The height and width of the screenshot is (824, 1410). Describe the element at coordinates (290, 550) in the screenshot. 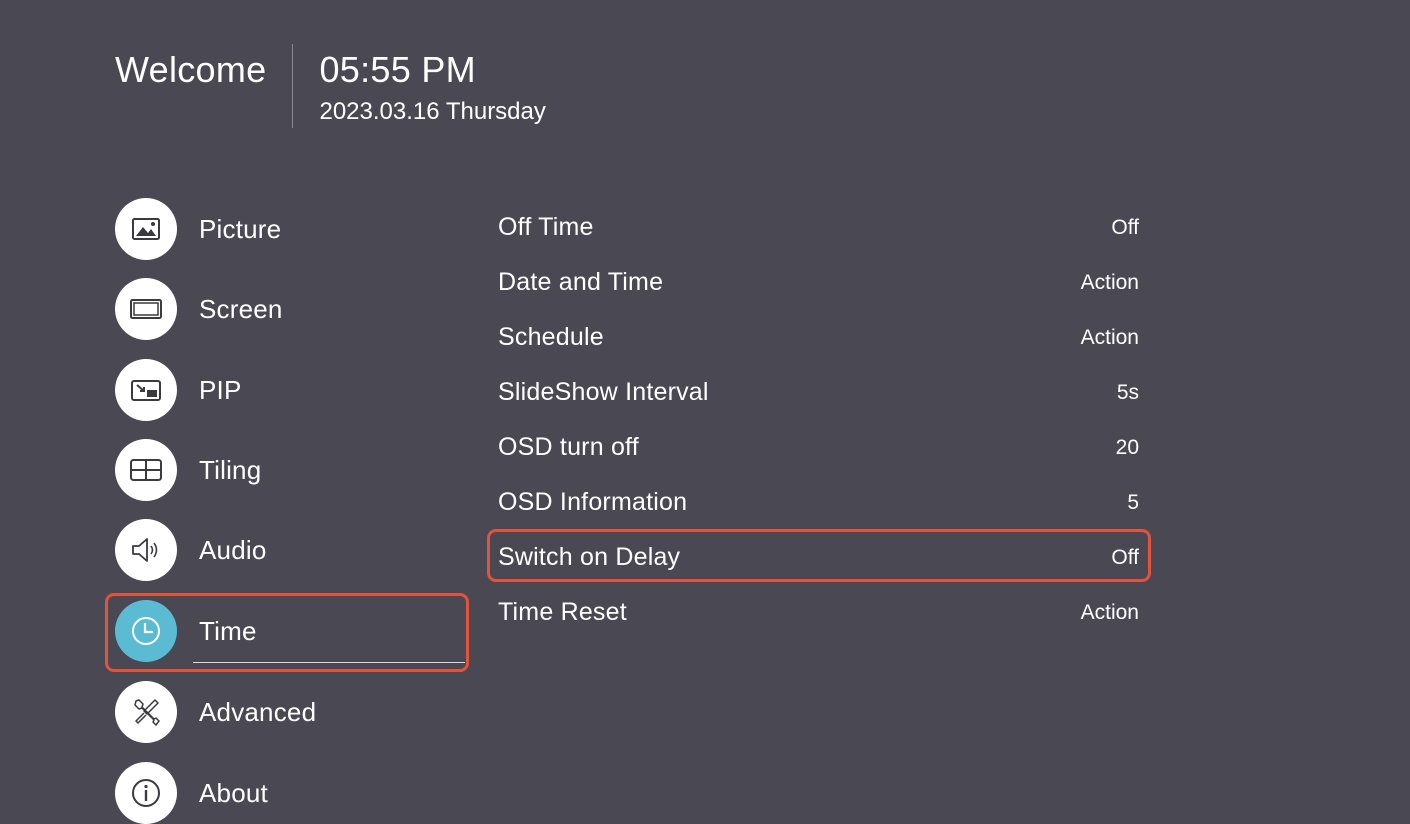

I see `menu-item-audio: Audio` at that location.